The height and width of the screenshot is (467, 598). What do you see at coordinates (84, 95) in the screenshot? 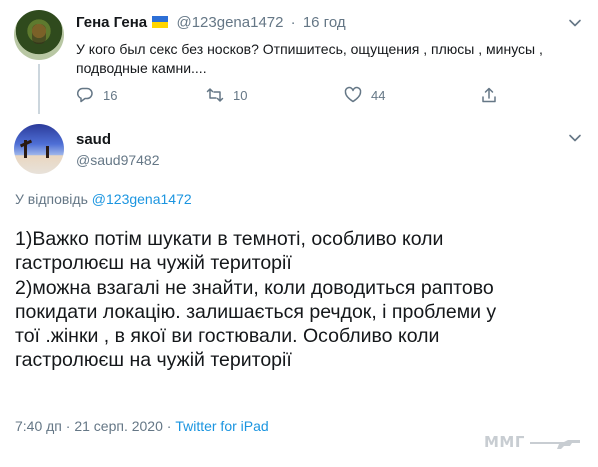
I see `reply-icon` at bounding box center [84, 95].